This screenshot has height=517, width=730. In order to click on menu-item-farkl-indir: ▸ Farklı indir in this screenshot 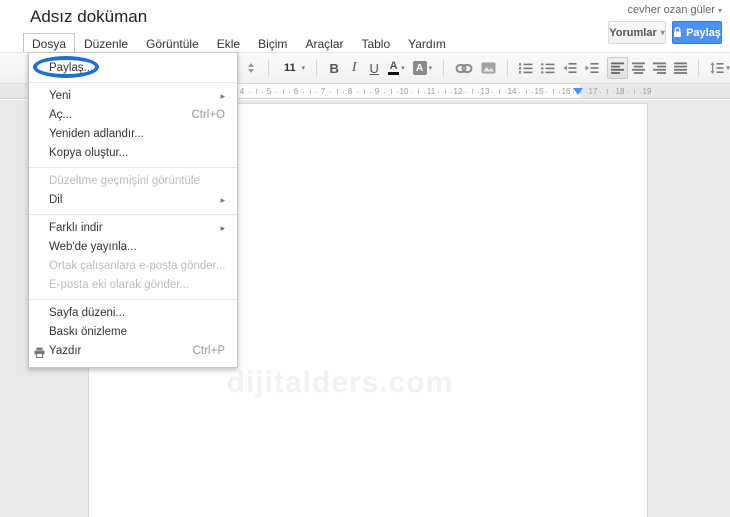, I will do `click(133, 228)`.